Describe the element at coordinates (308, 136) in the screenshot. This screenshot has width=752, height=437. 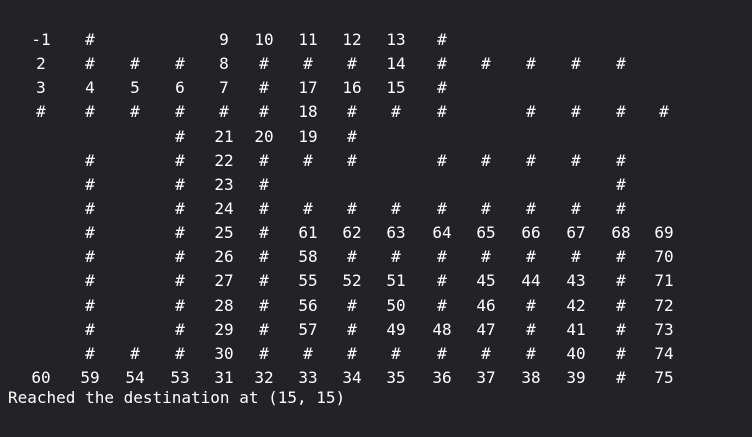
I see `maze-step: 19` at that location.